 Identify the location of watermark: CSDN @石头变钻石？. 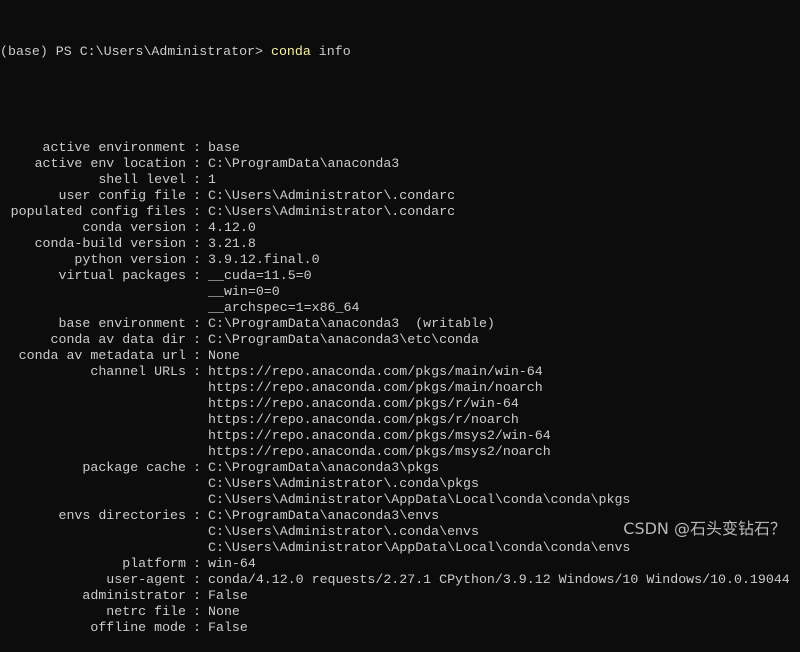
(704, 528).